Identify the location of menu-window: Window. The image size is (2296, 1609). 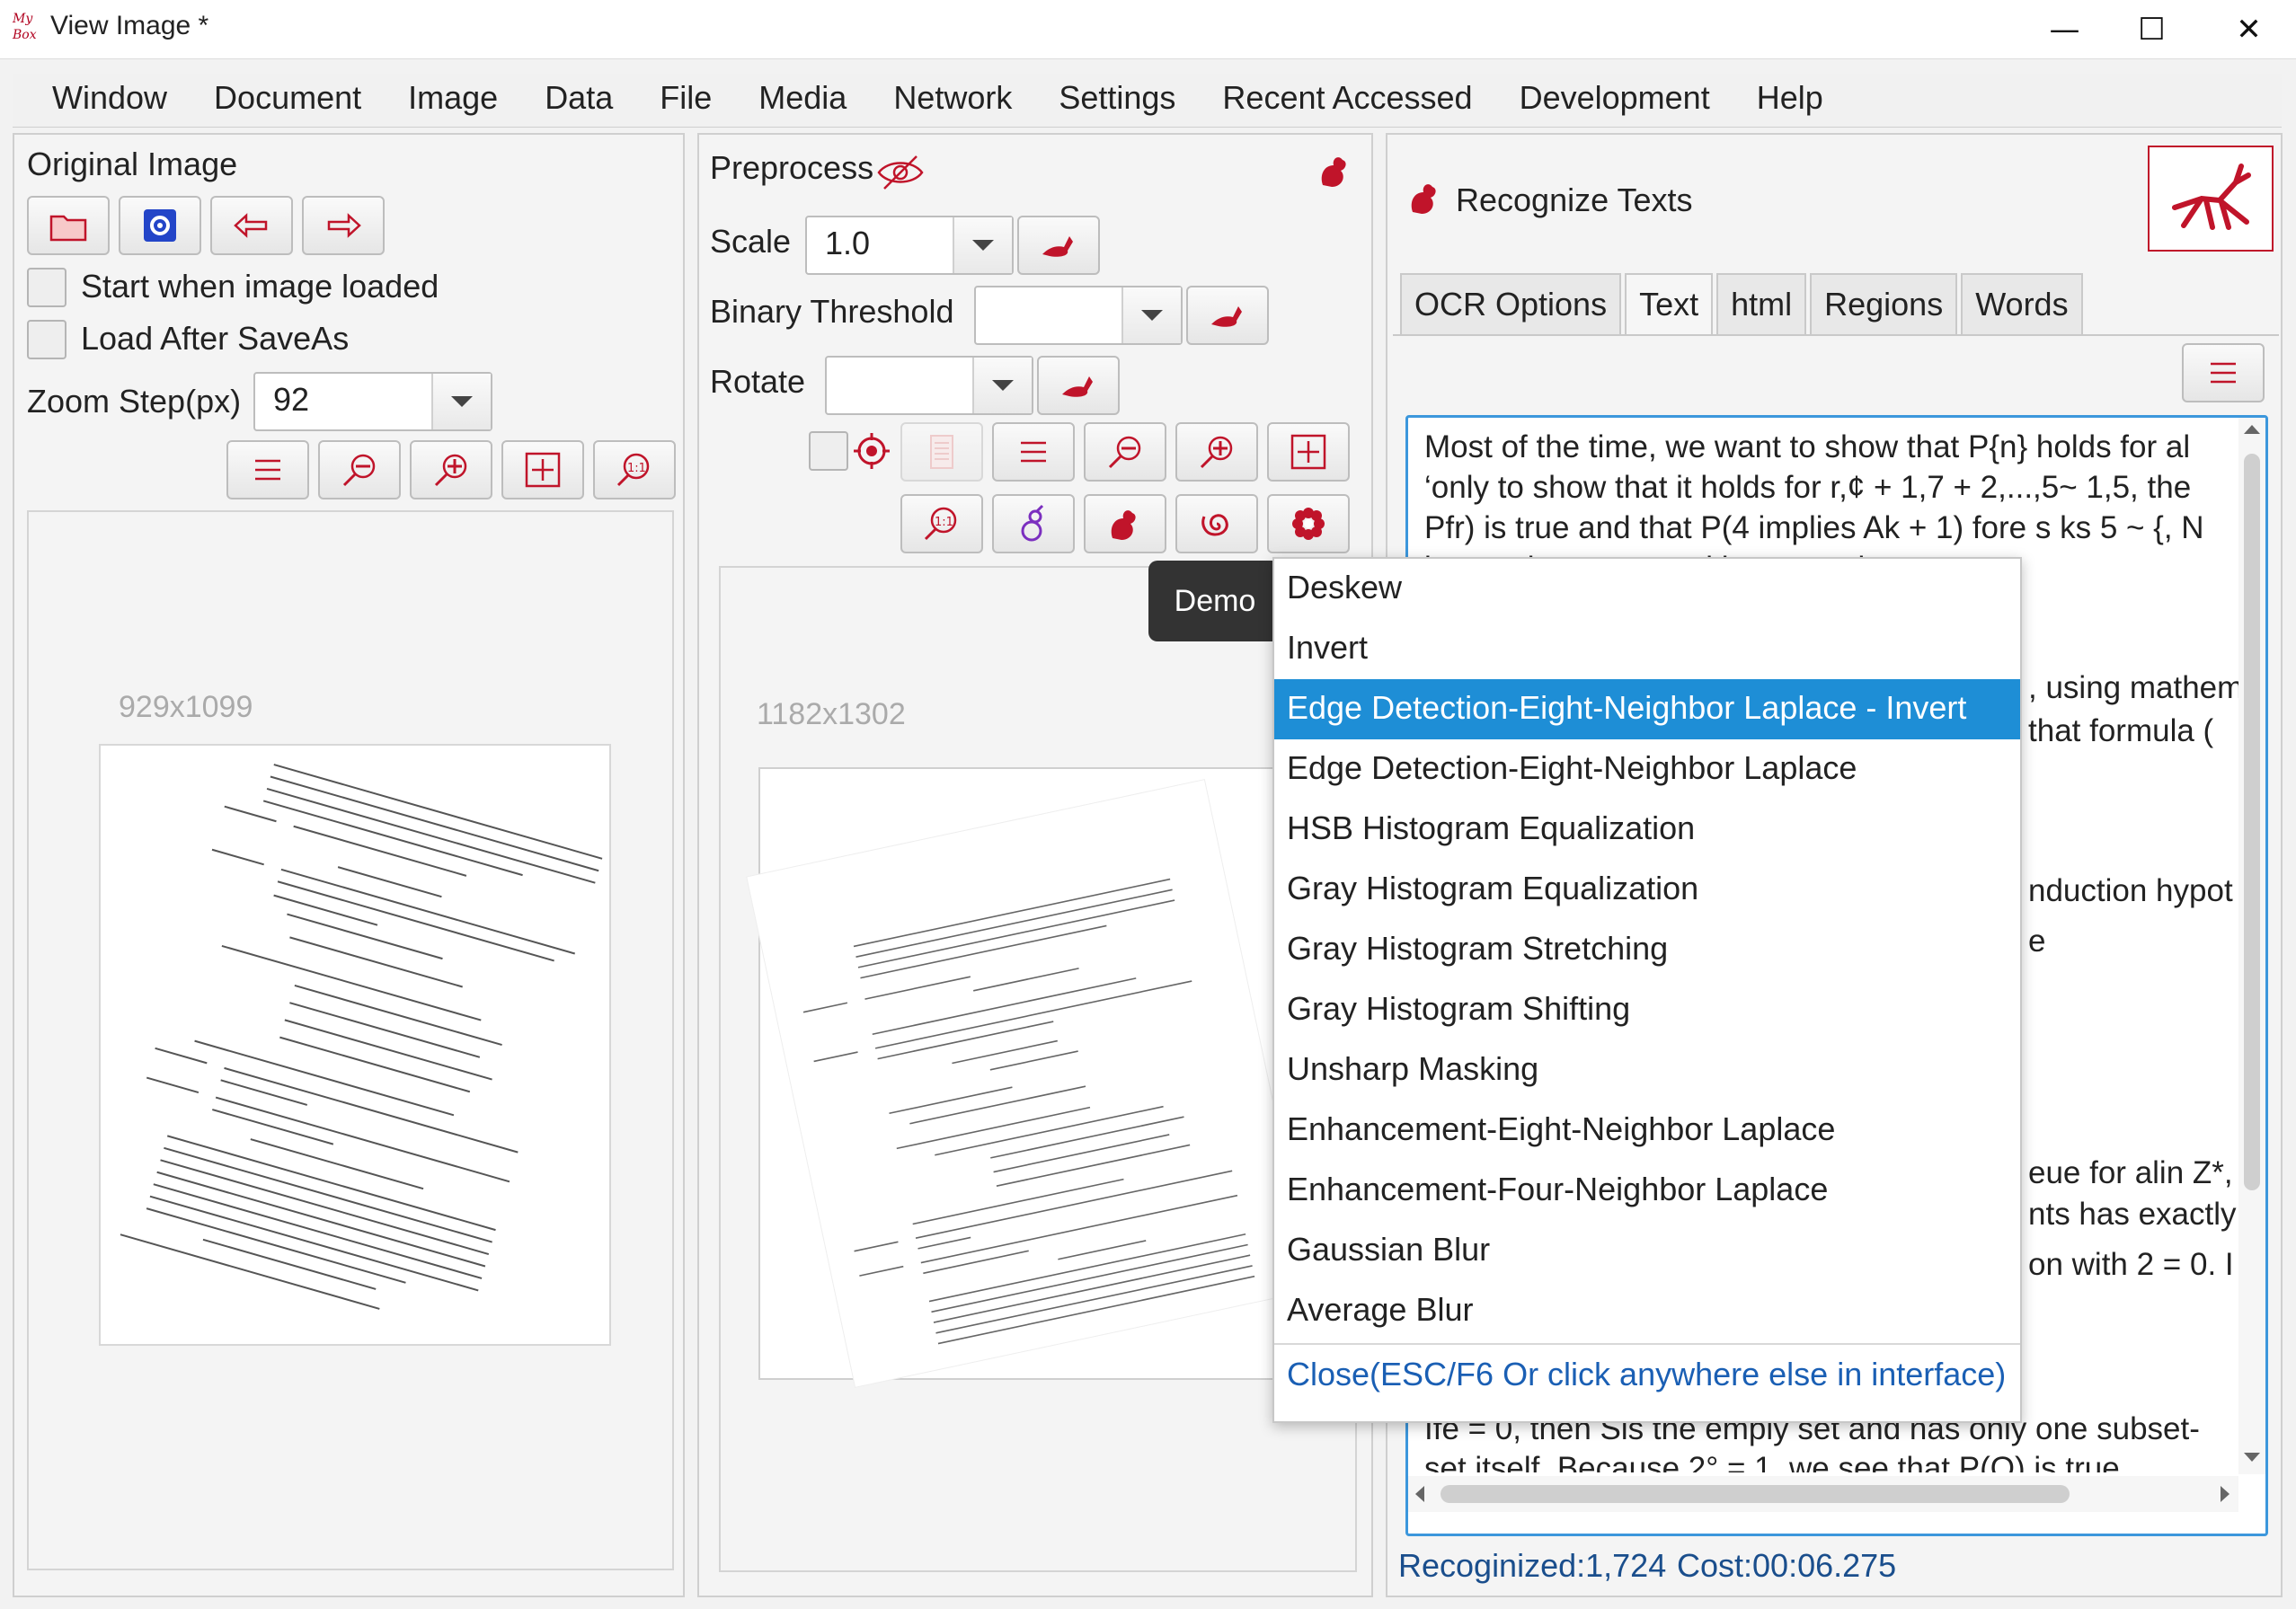
(102, 101).